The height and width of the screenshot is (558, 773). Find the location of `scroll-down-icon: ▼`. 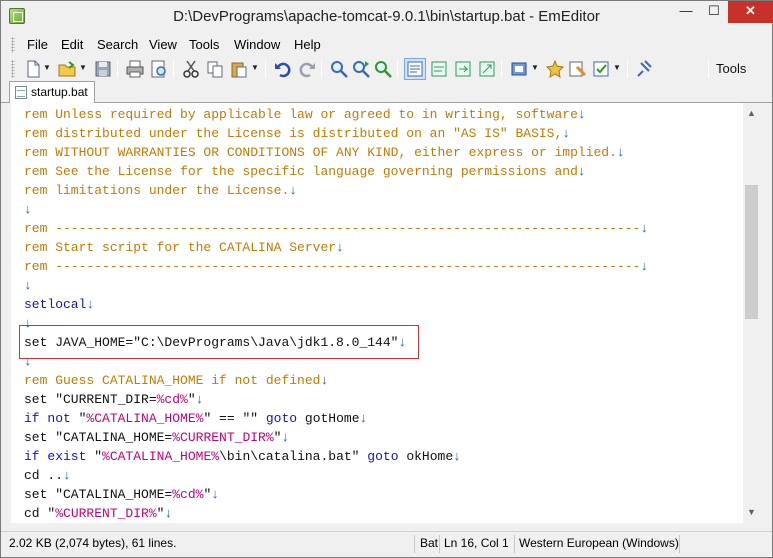

scroll-down-icon: ▼ is located at coordinates (751, 512).